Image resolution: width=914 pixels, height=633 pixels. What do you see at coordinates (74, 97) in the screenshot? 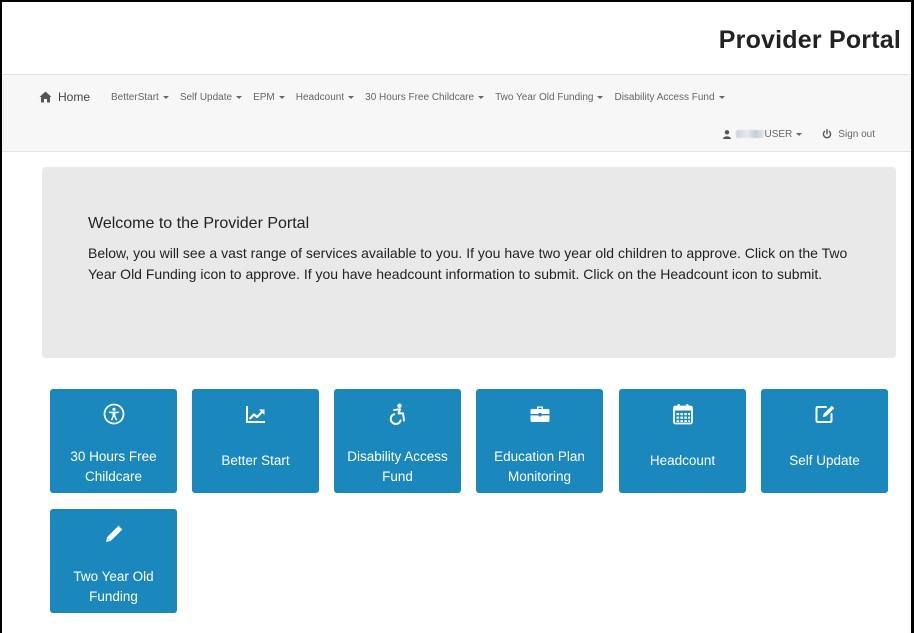
I see `nav-home-label: Home` at bounding box center [74, 97].